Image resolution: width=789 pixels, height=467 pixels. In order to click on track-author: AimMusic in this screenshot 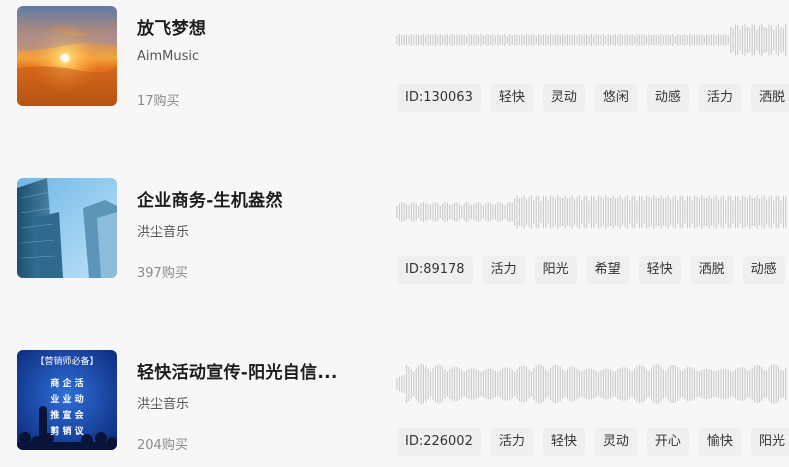, I will do `click(168, 56)`.